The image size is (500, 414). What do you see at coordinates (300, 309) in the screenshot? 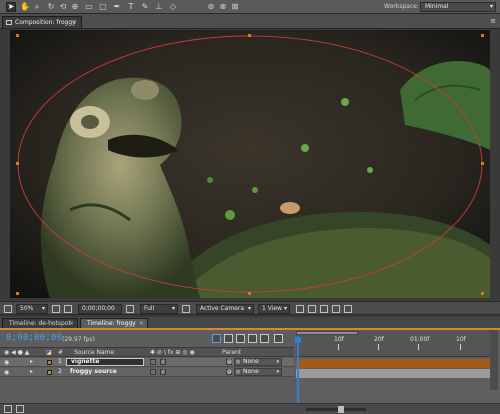
I see `pixel-aspect-icon` at bounding box center [300, 309].